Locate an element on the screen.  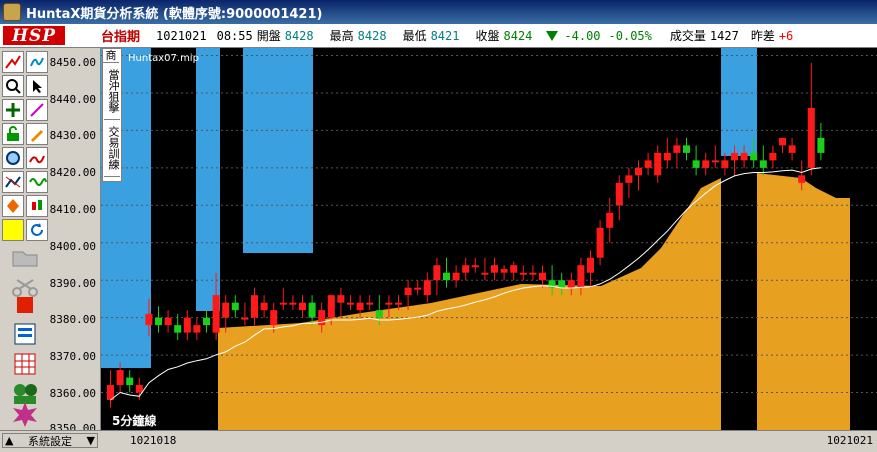
window-title: HuntaX期貨分析系統 (軟體序號:9000001421) is located at coordinates (174, 14).